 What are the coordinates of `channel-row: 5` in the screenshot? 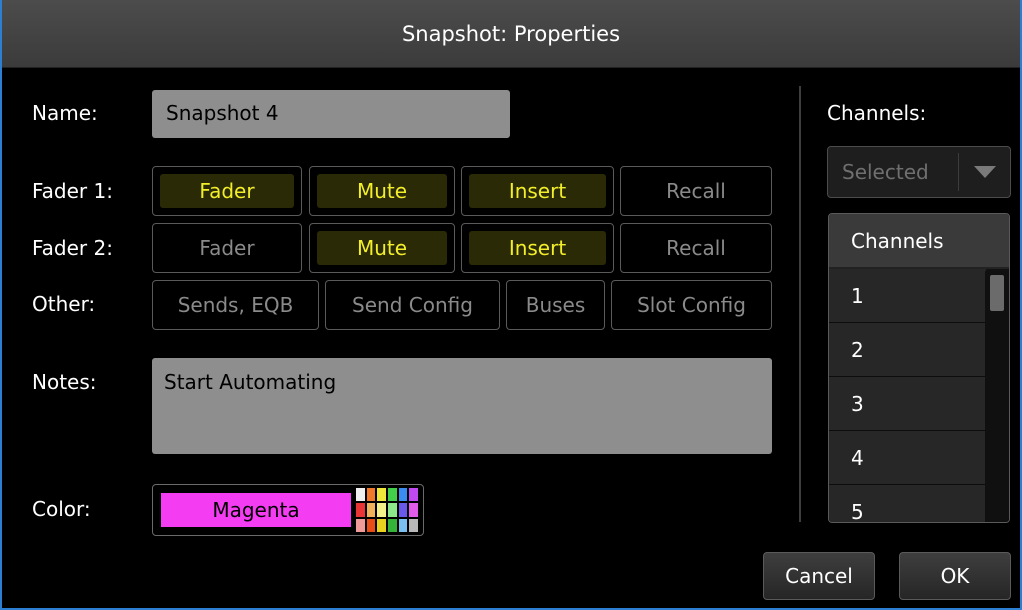 It's located at (907, 503).